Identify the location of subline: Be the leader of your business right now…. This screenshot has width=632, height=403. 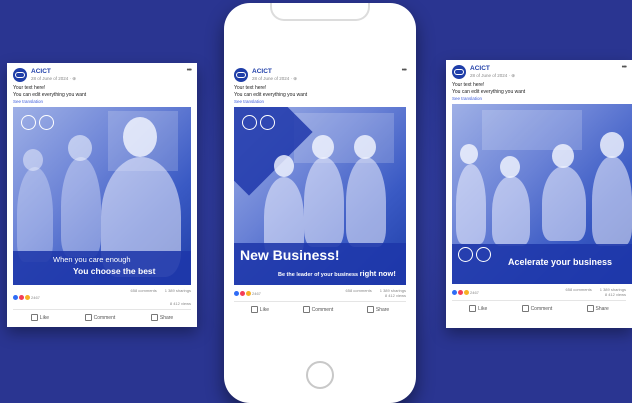
(337, 273).